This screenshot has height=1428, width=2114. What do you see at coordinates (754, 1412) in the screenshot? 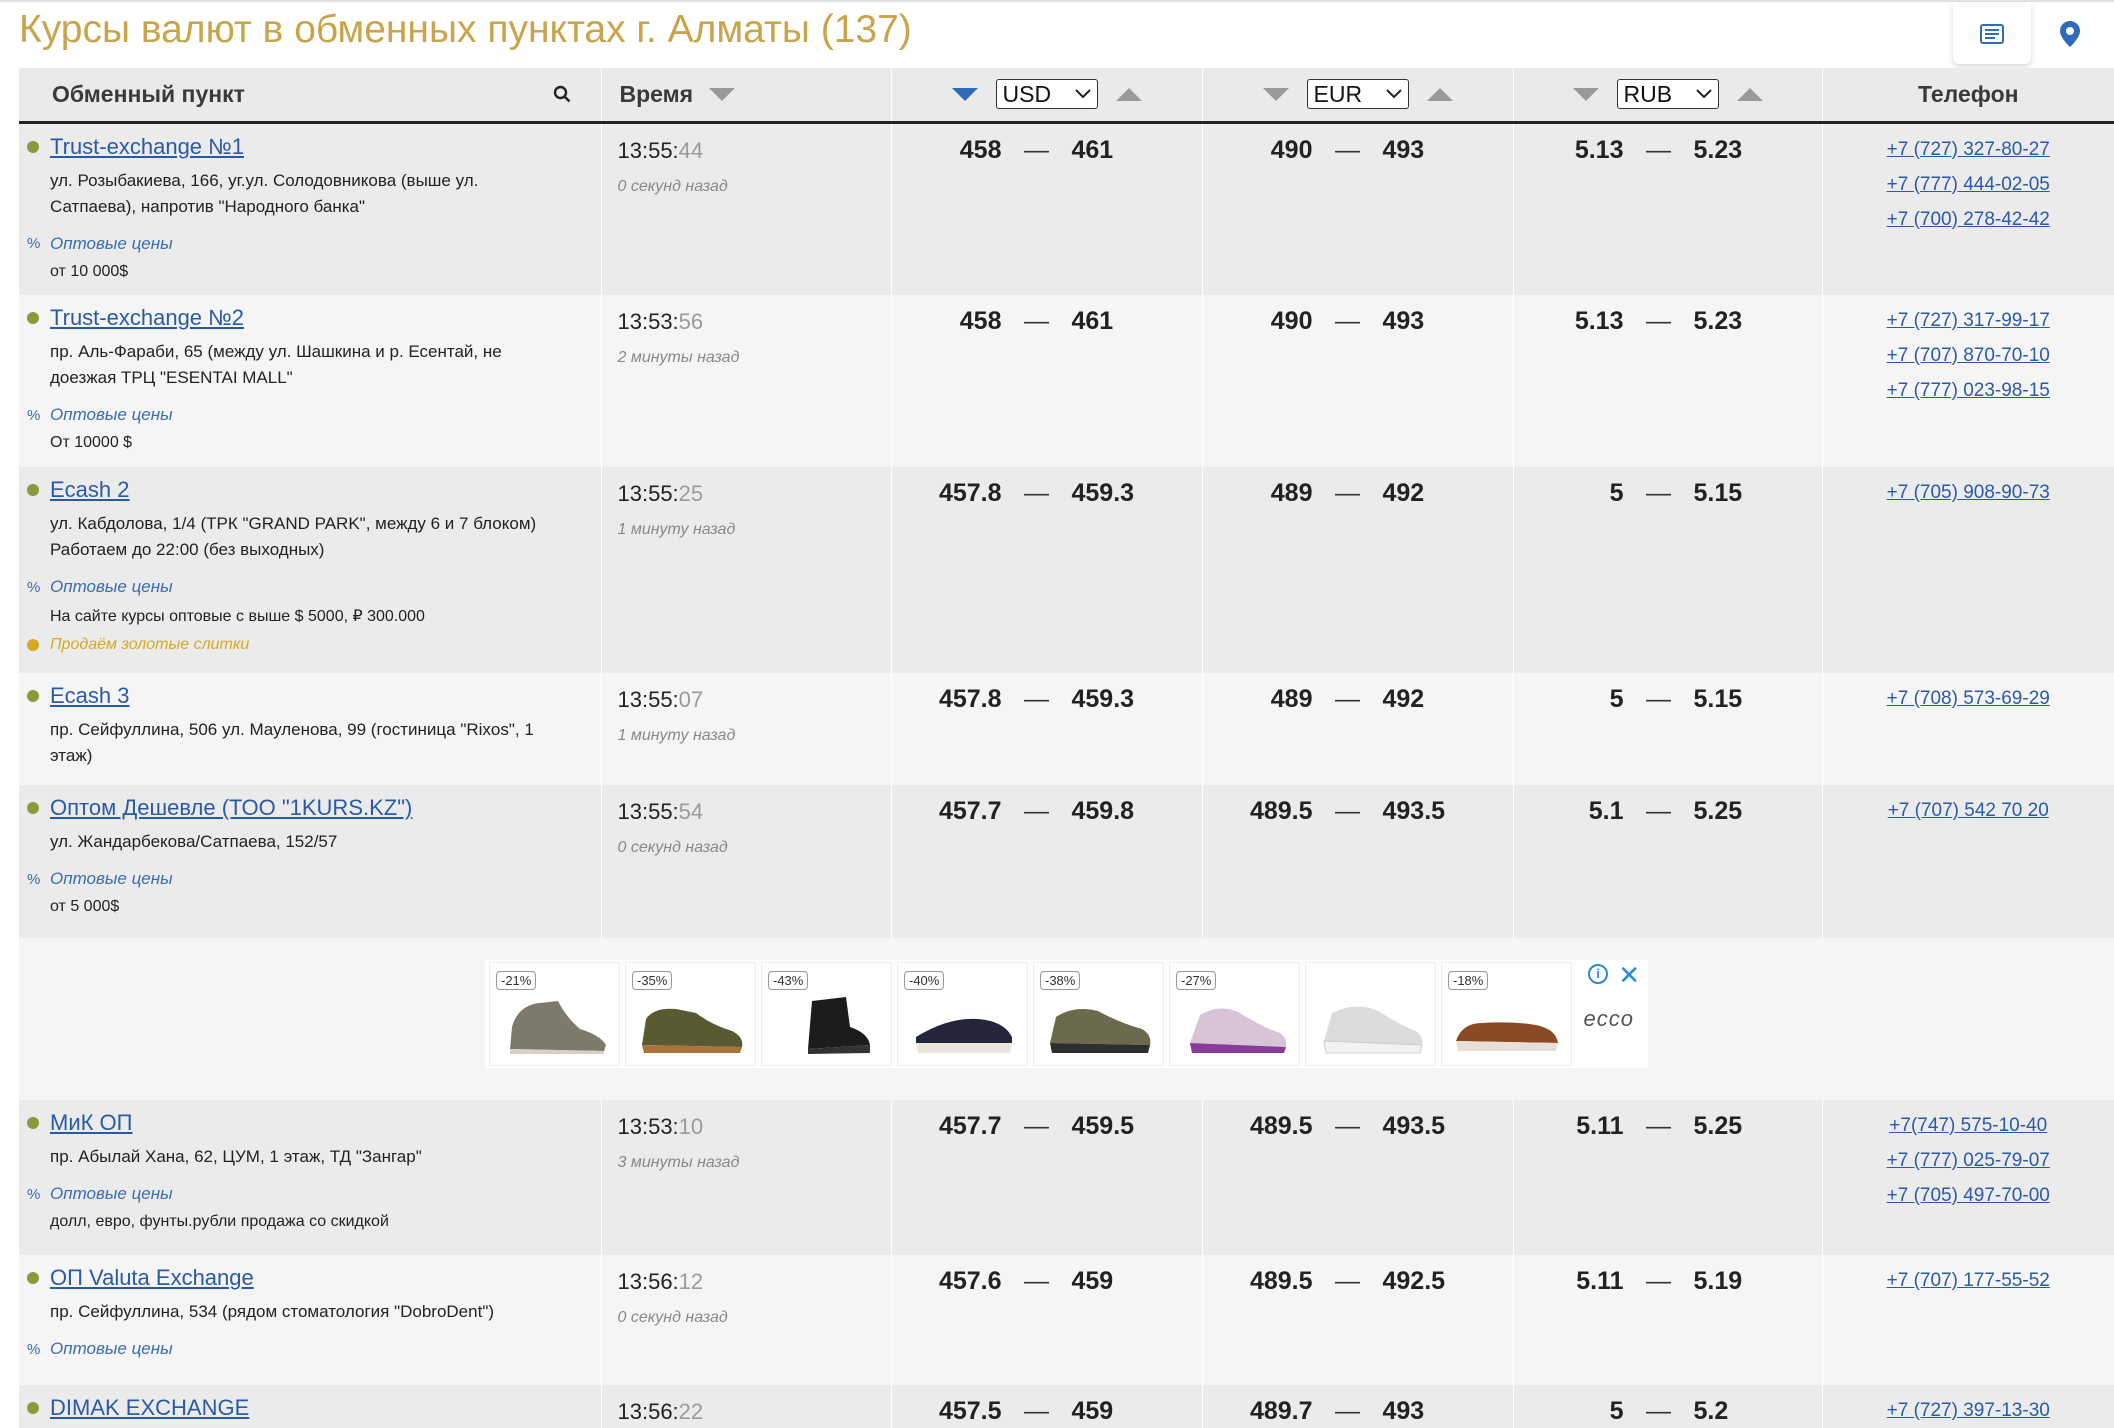
I see `update-time: 13:56:22` at bounding box center [754, 1412].